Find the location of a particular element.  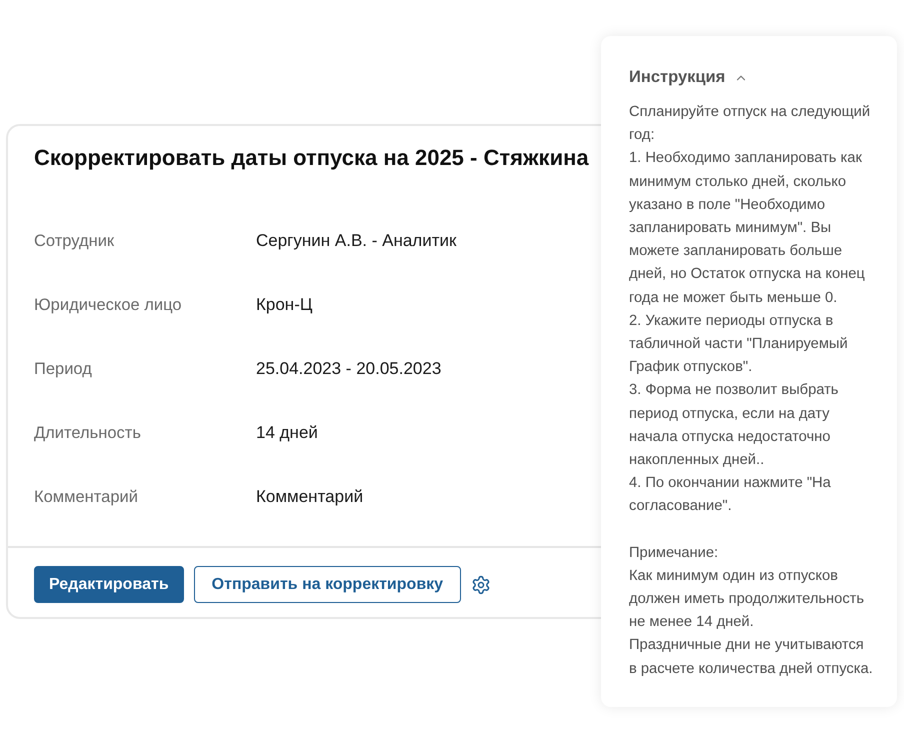

instruction-text: 1. Необходимо запланировать как минимум столько дней, сколько указано в поле "Необходимо запланировать минимум". Вы можете запланировать больше дней, но Остаток отпуска на конец года не может быть меньше 0. is located at coordinates (747, 228).